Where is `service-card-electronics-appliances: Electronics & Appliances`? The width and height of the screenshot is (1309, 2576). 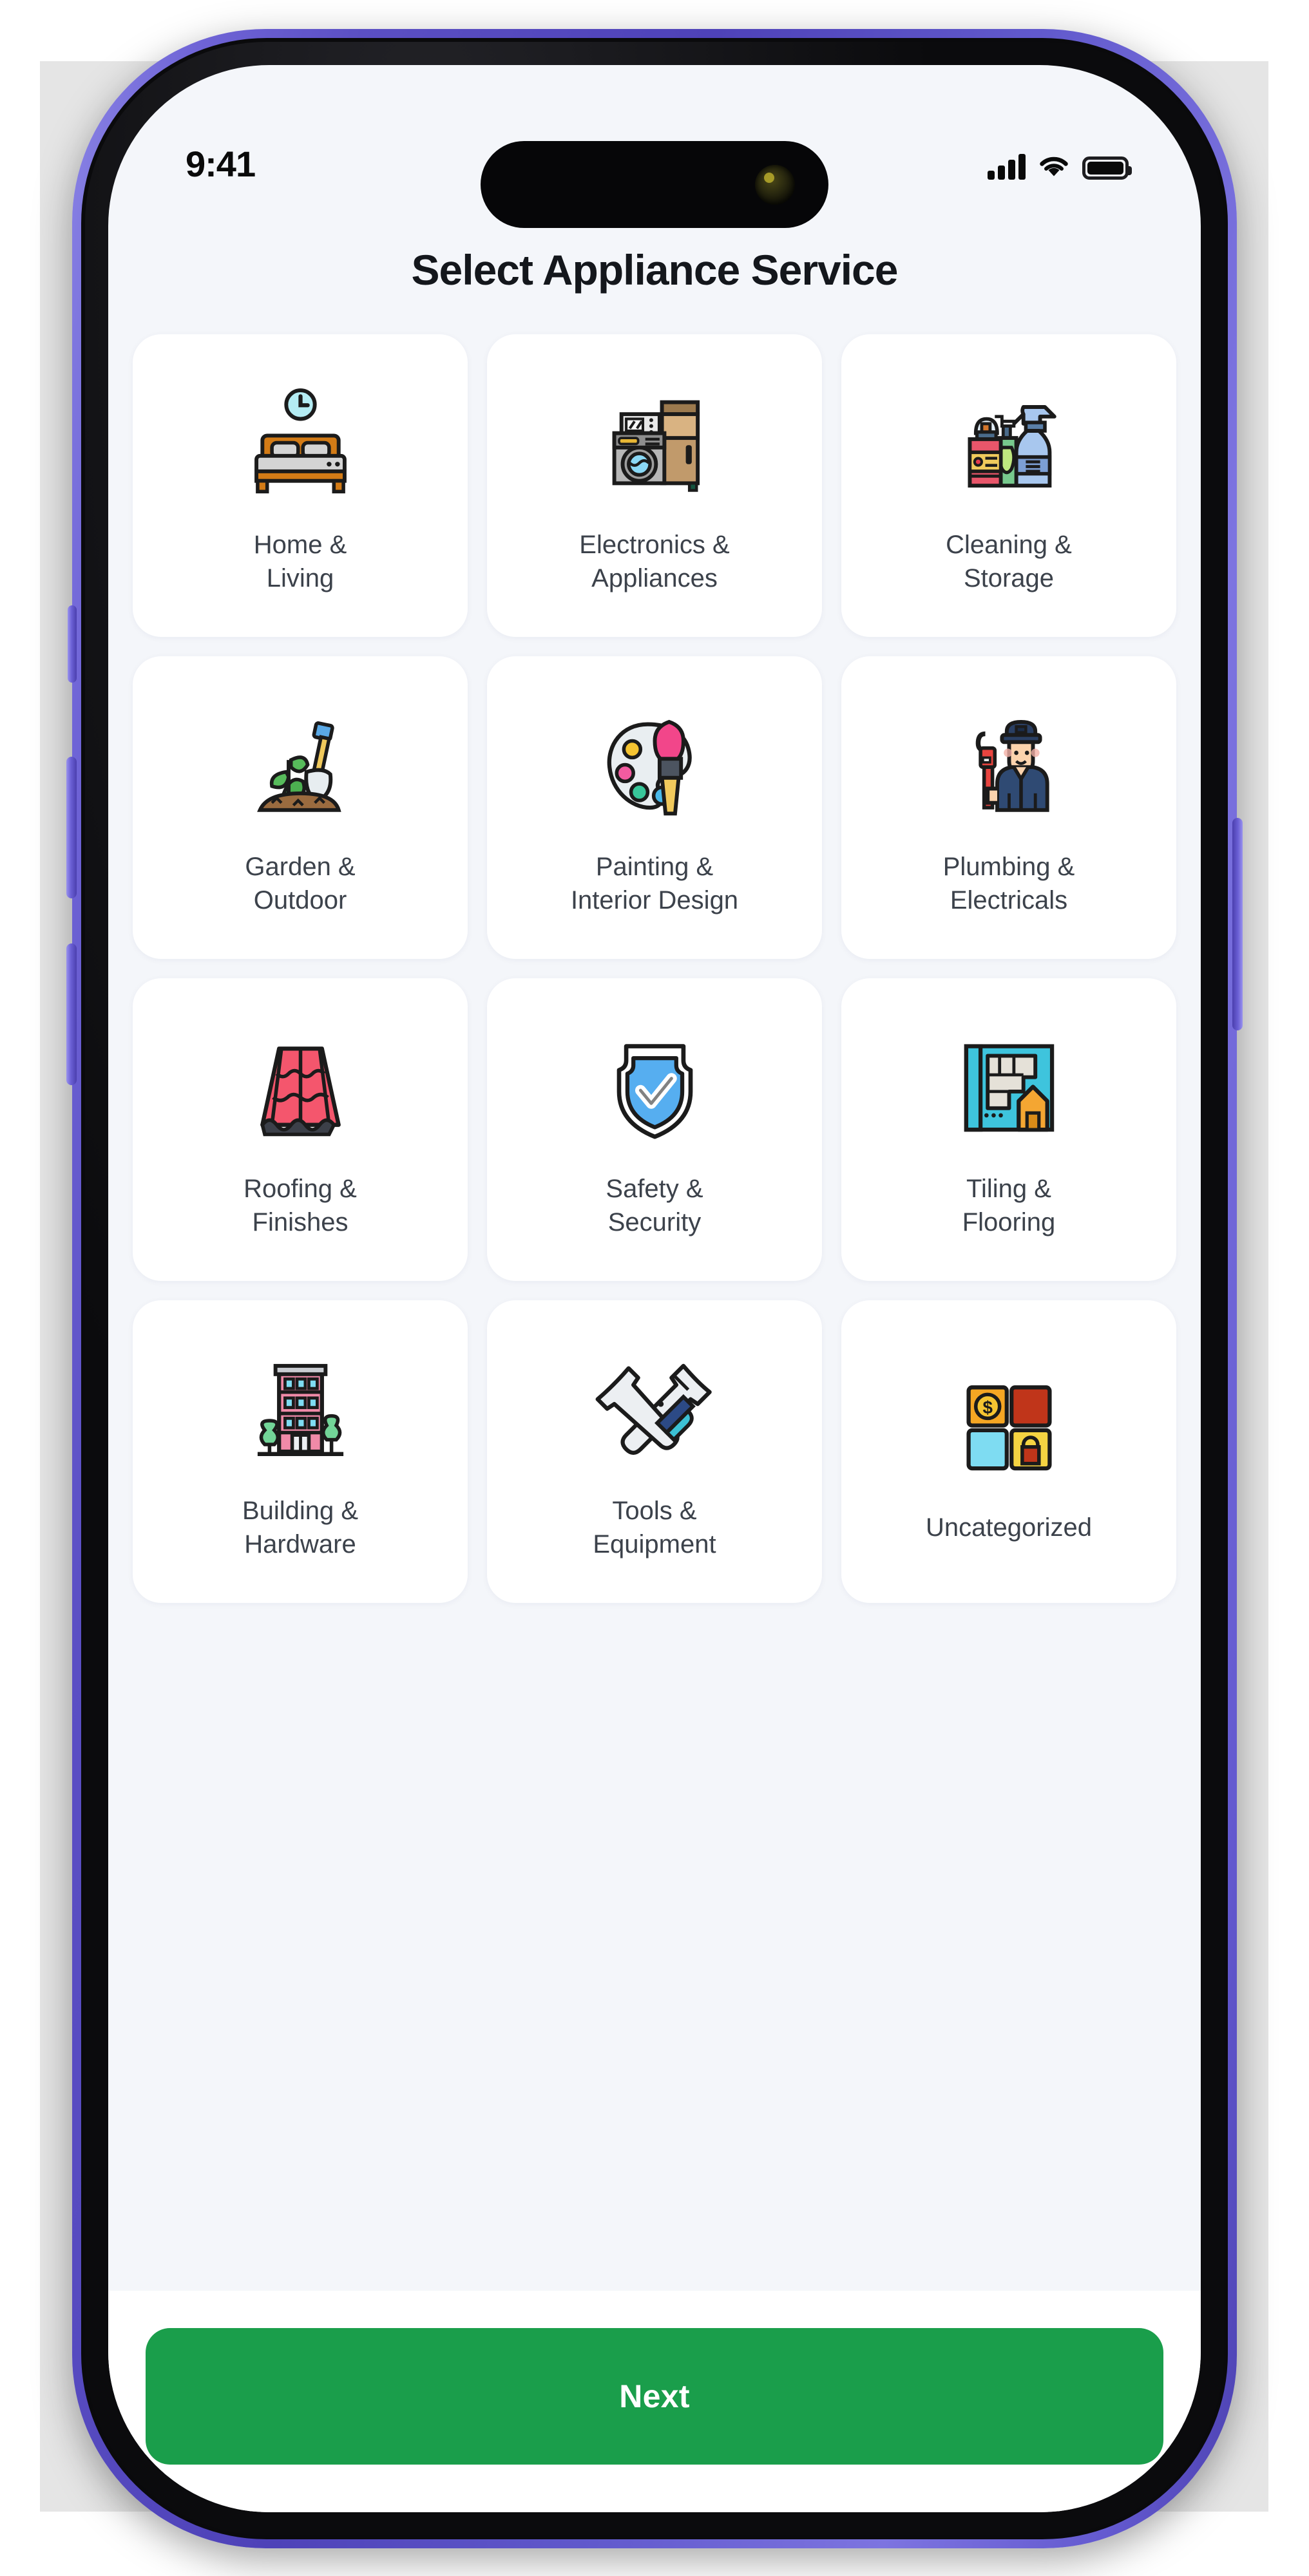
service-card-electronics-appliances: Electronics & Appliances is located at coordinates (654, 485).